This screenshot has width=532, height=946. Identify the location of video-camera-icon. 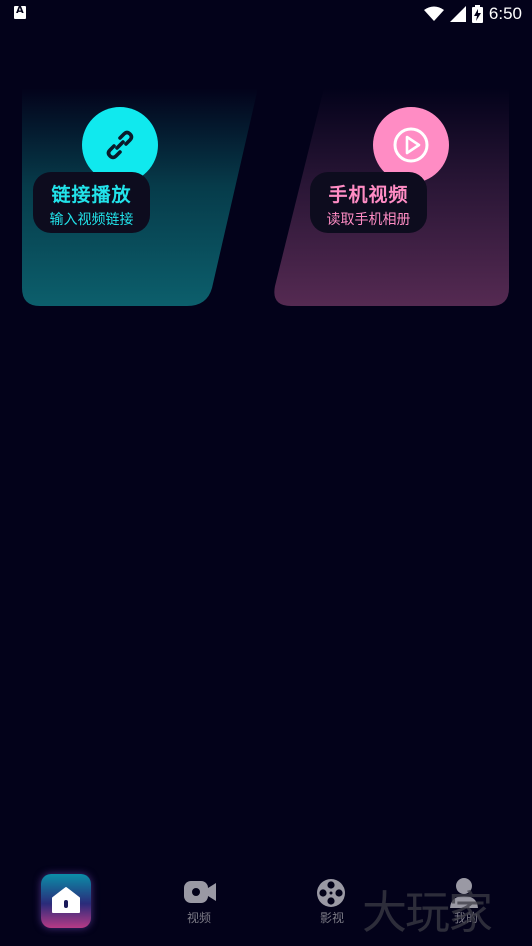
(200, 892).